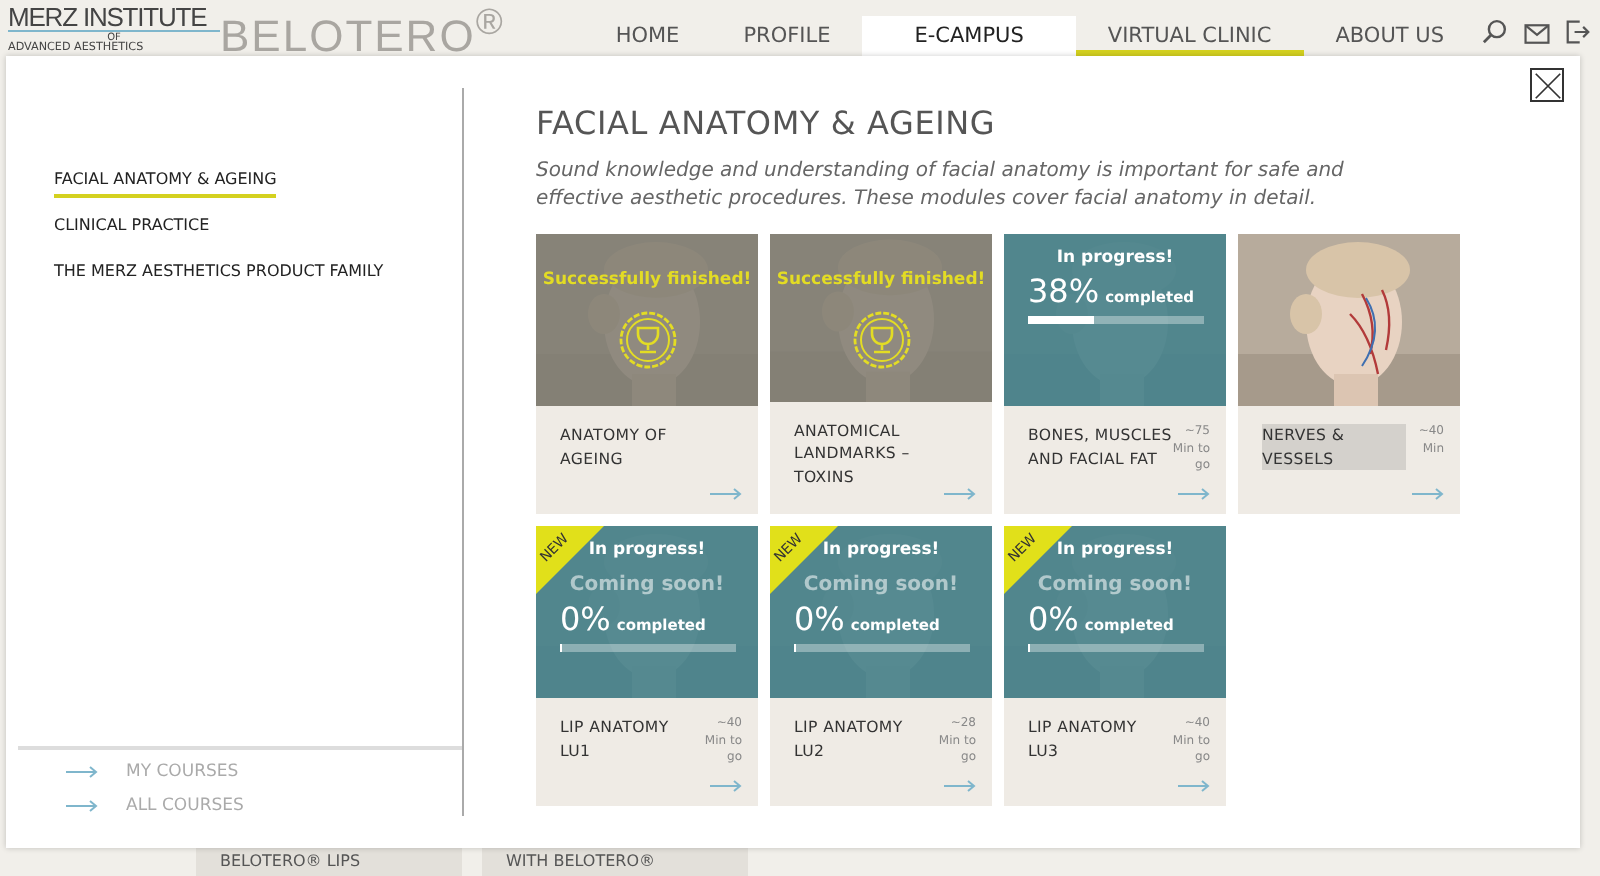 The width and height of the screenshot is (1600, 876). Describe the element at coordinates (108, 17) in the screenshot. I see `logo-text: MERZ INSTITUTE` at that location.